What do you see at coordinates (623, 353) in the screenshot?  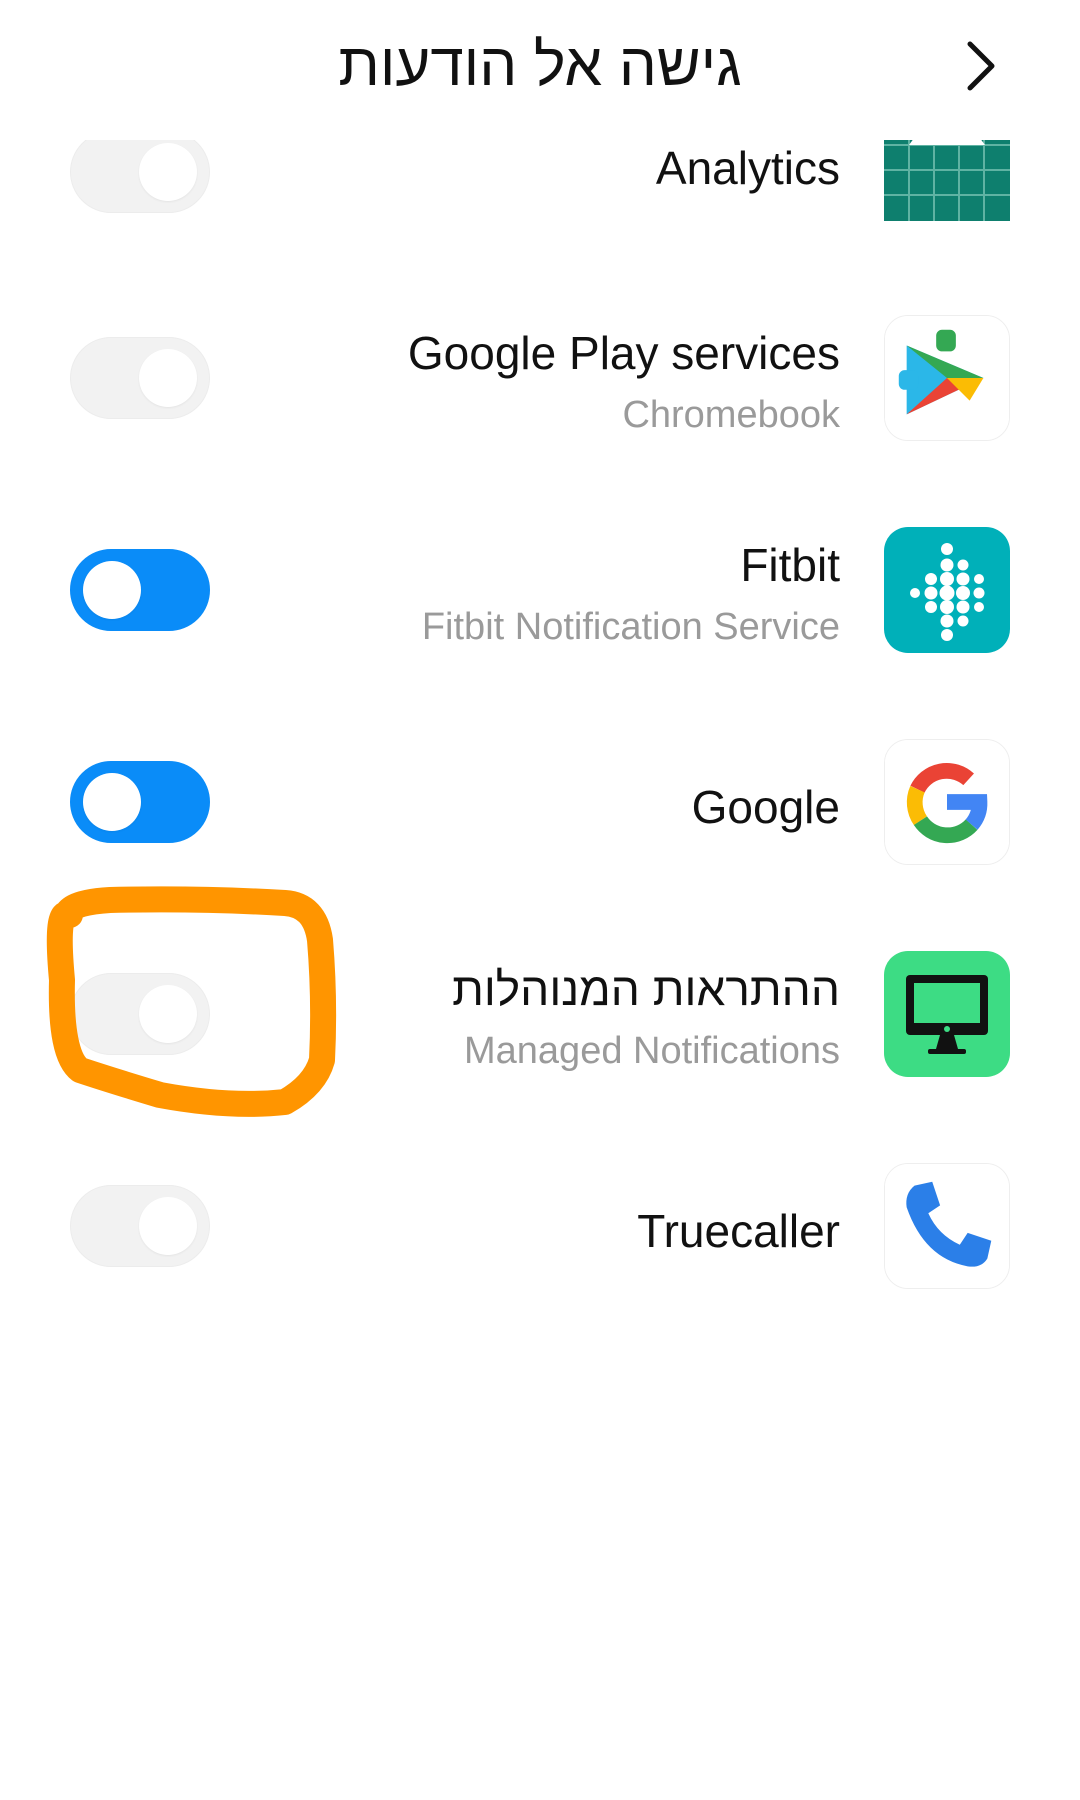 I see `app-name: Google Play services` at bounding box center [623, 353].